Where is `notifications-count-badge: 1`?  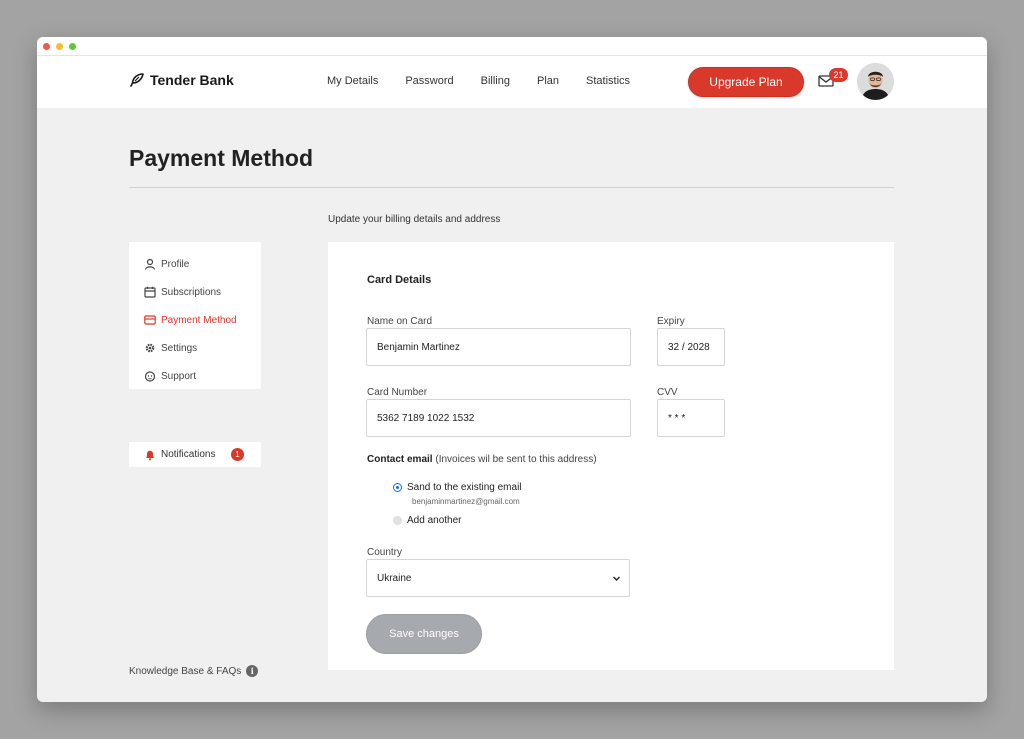 notifications-count-badge: 1 is located at coordinates (237, 454).